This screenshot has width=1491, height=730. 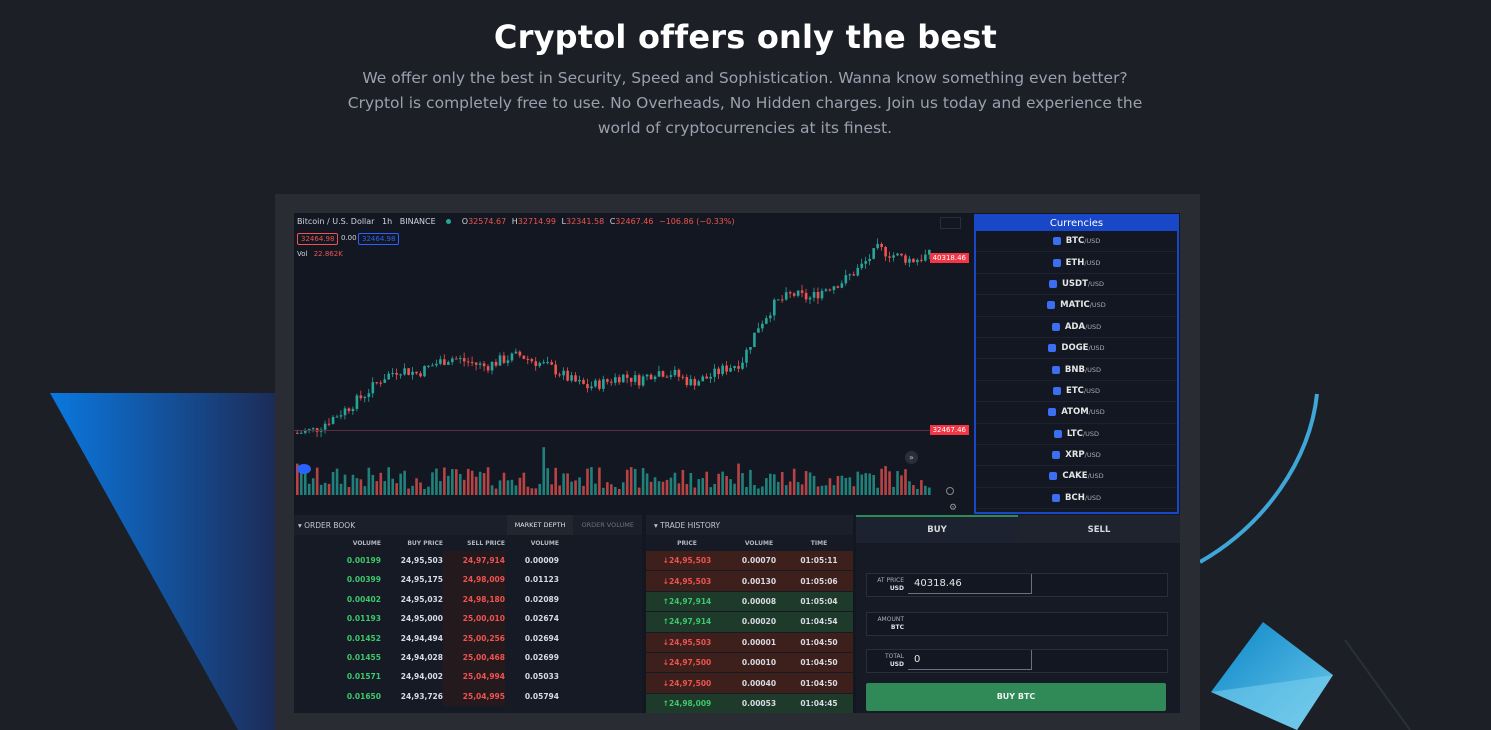 What do you see at coordinates (911, 457) in the screenshot?
I see `scroll-right-icon: »` at bounding box center [911, 457].